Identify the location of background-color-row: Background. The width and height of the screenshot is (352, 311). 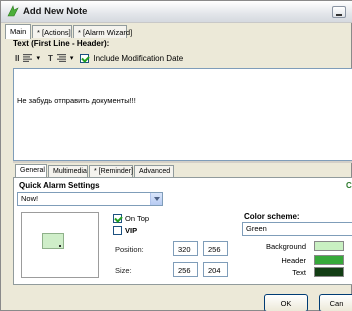
(294, 246).